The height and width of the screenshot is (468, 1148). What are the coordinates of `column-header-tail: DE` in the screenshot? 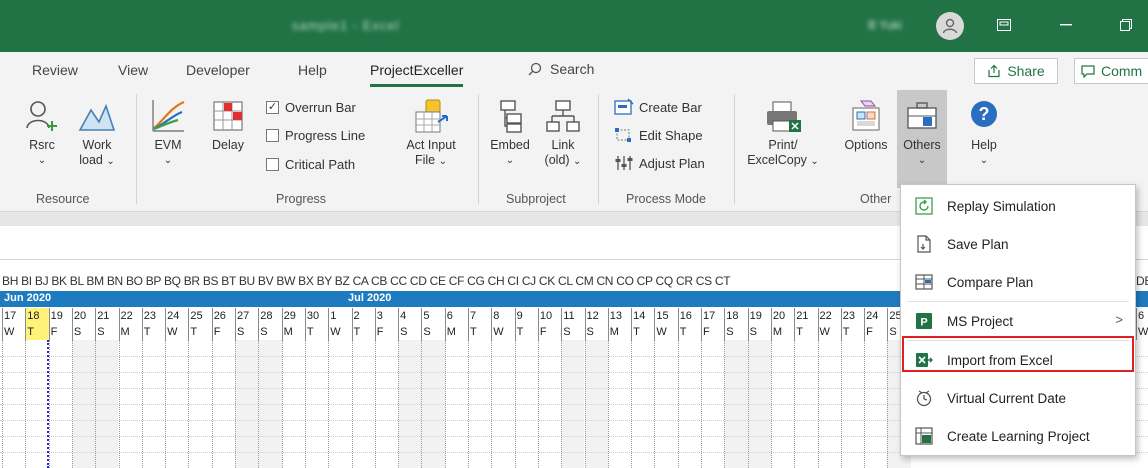 It's located at (1142, 281).